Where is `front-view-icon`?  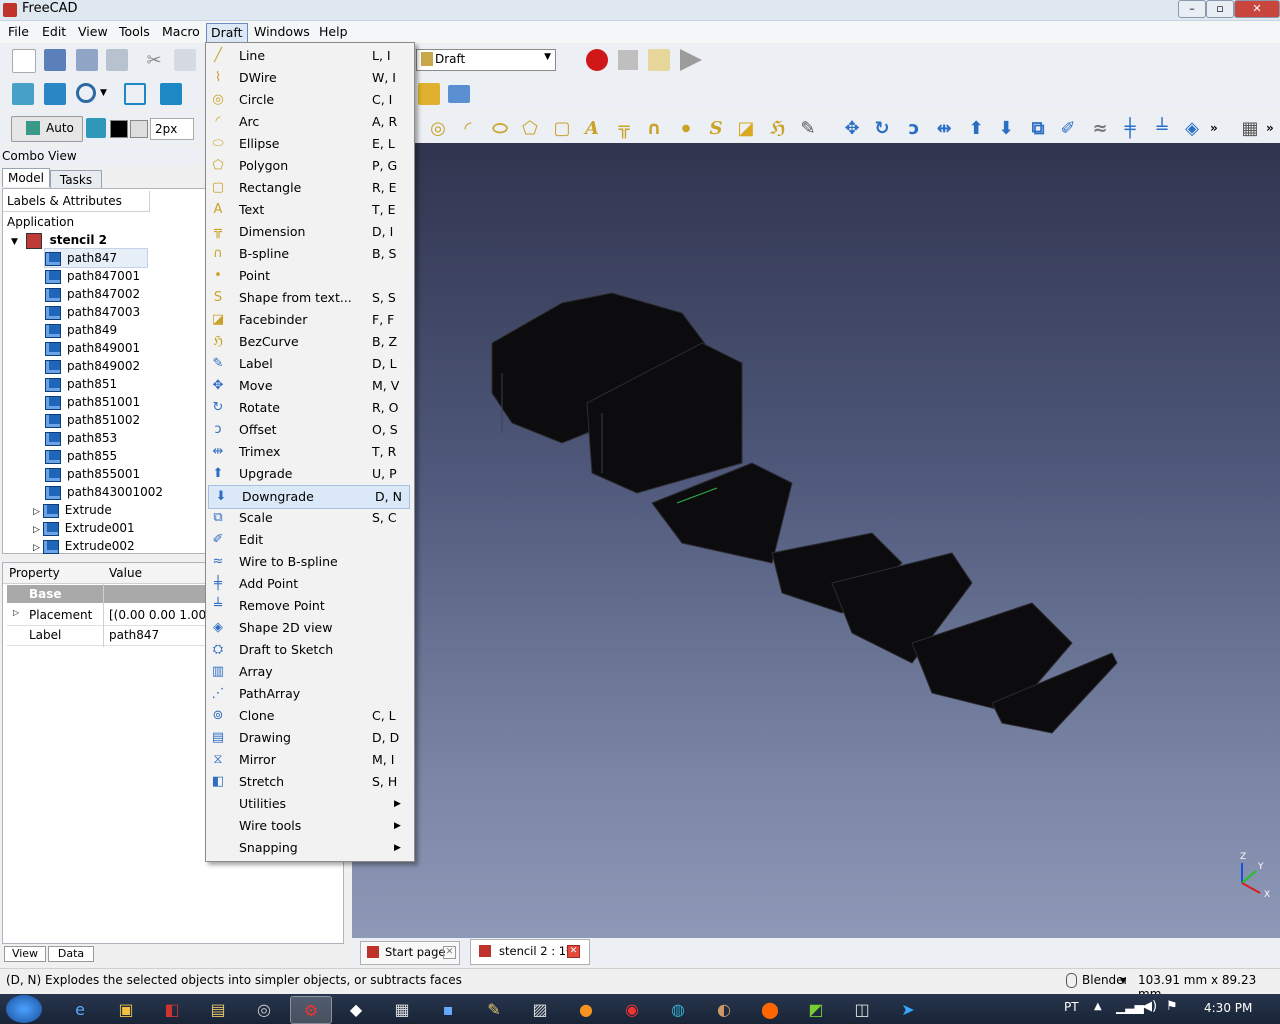 front-view-icon is located at coordinates (171, 94).